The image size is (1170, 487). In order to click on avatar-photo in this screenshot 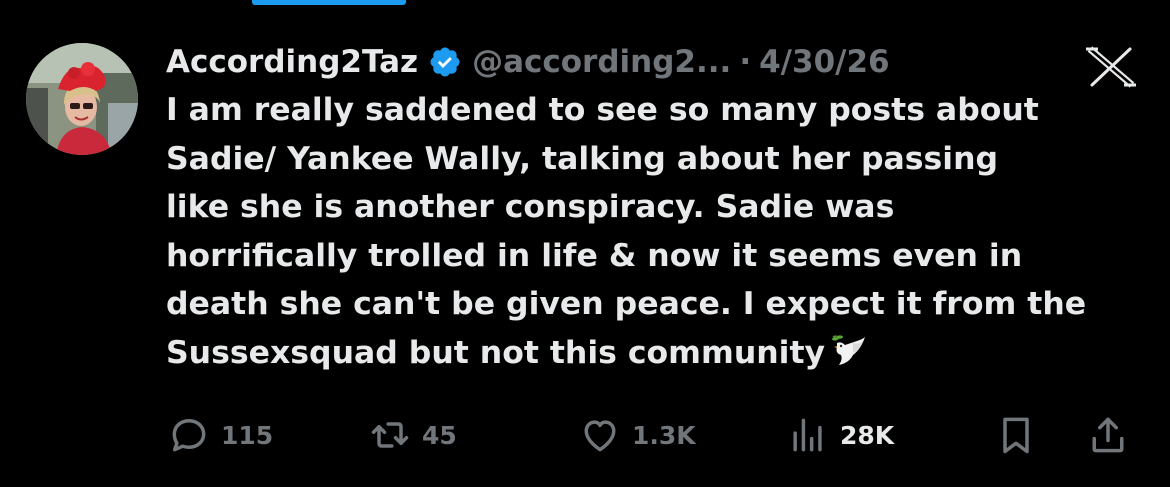, I will do `click(82, 99)`.